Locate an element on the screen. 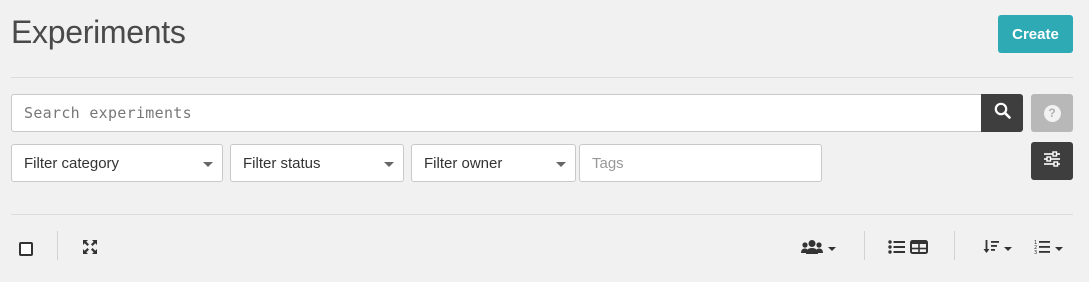 The image size is (1089, 282). sliders-icon is located at coordinates (1052, 161).